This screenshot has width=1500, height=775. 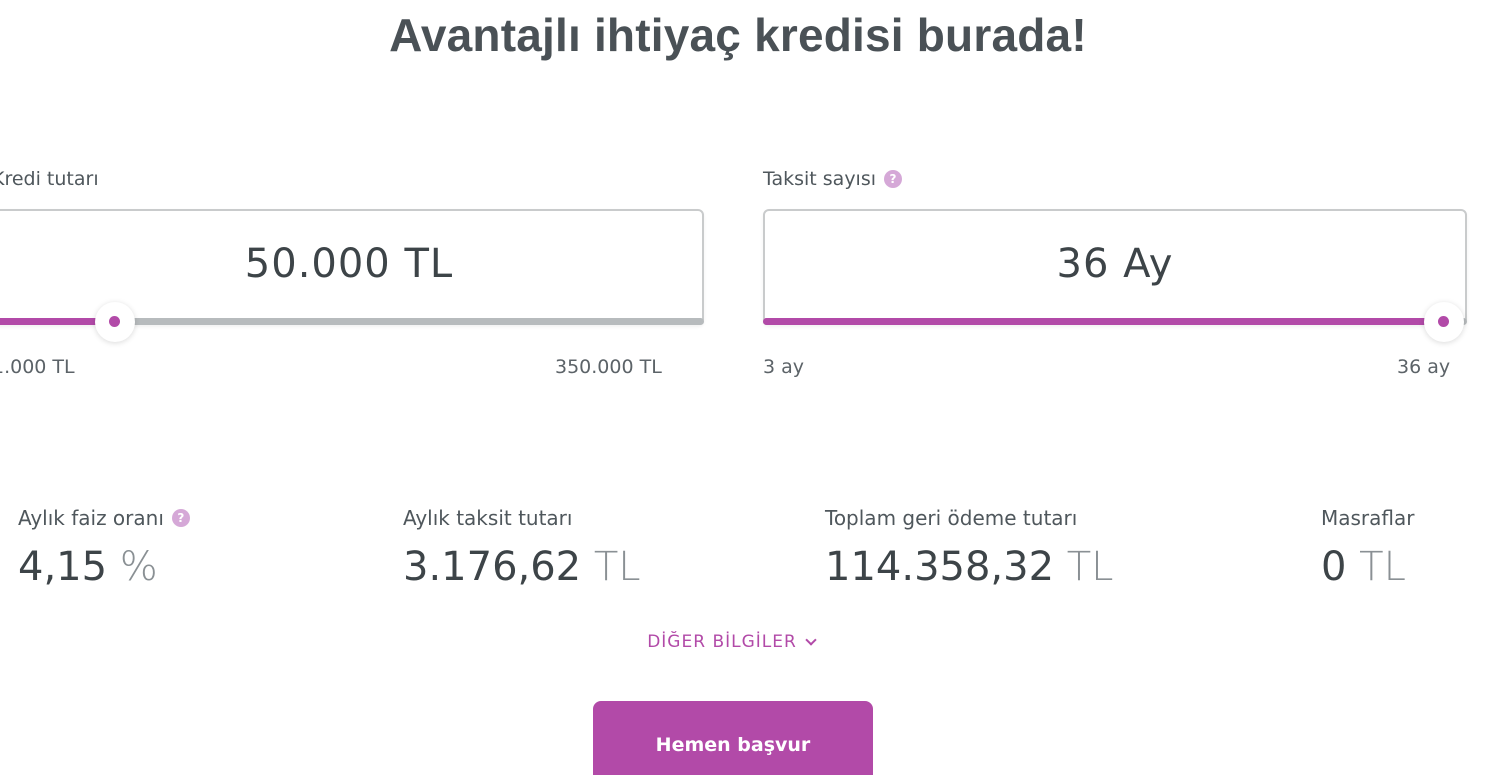 What do you see at coordinates (138, 567) in the screenshot?
I see `interest-rate-unit: %` at bounding box center [138, 567].